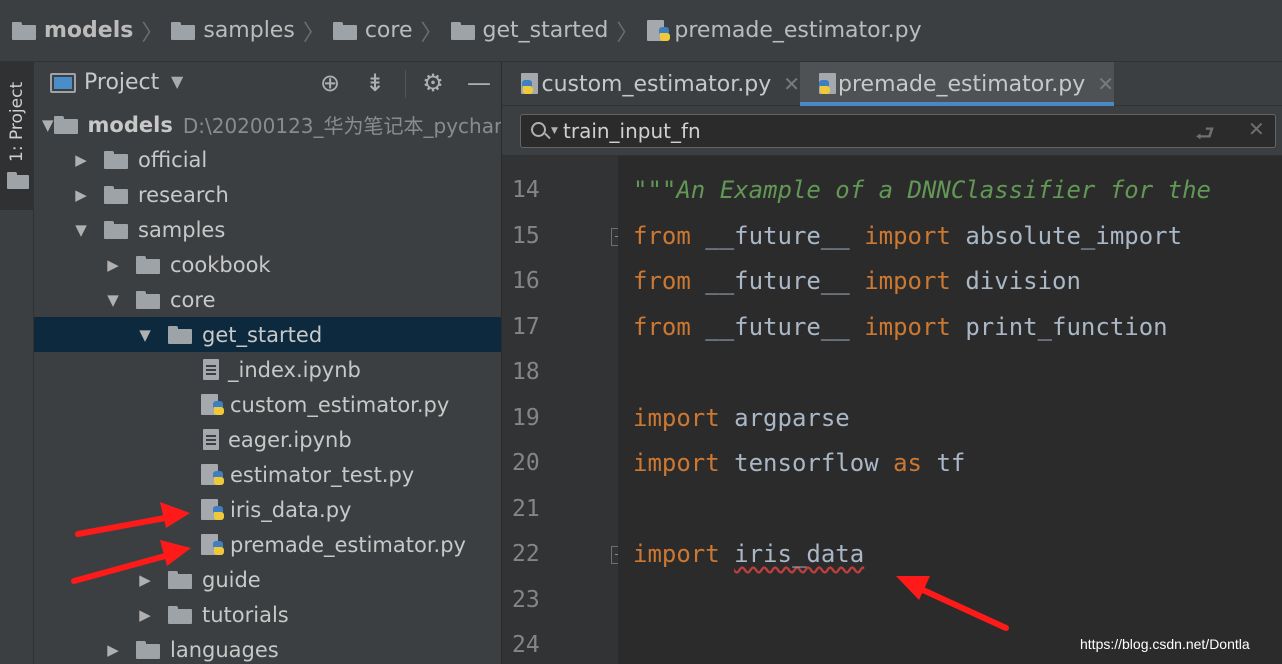  What do you see at coordinates (526, 190) in the screenshot?
I see `line-number: 14` at bounding box center [526, 190].